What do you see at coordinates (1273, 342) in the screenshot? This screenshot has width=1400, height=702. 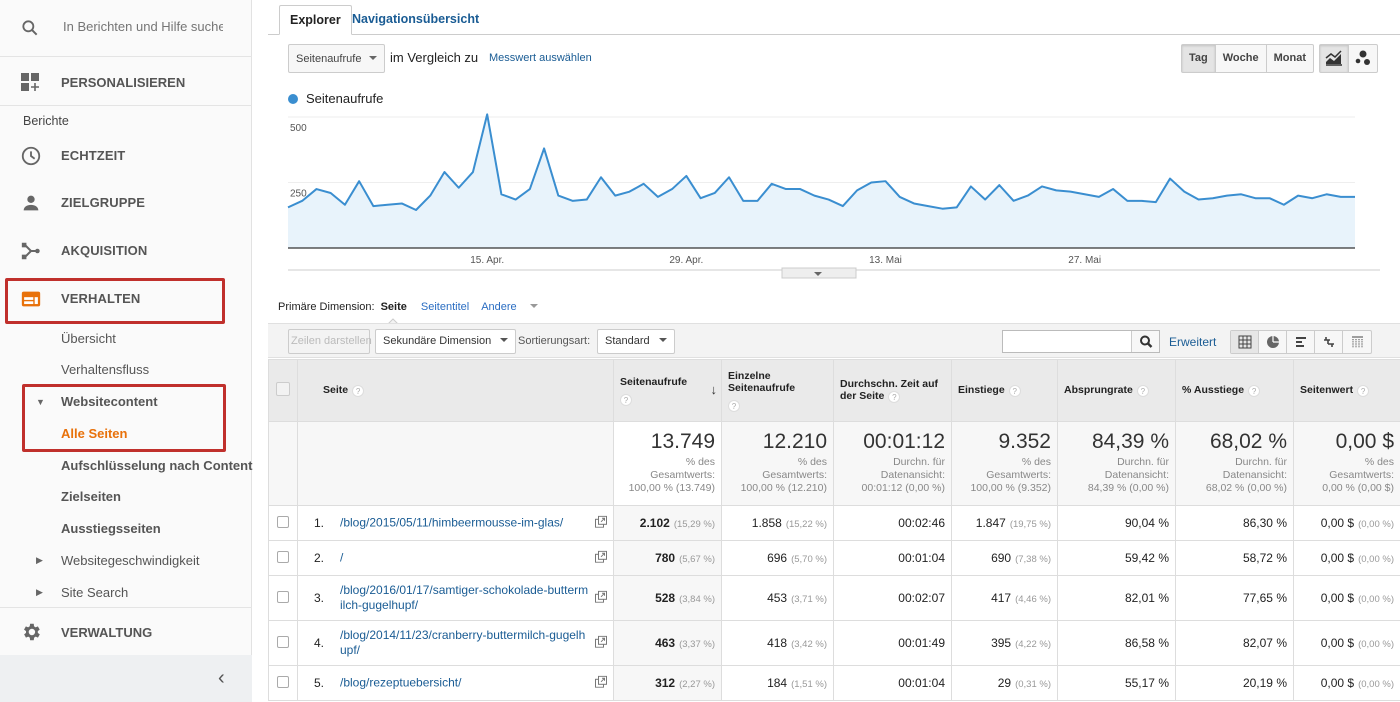 I see `view-pie-button` at bounding box center [1273, 342].